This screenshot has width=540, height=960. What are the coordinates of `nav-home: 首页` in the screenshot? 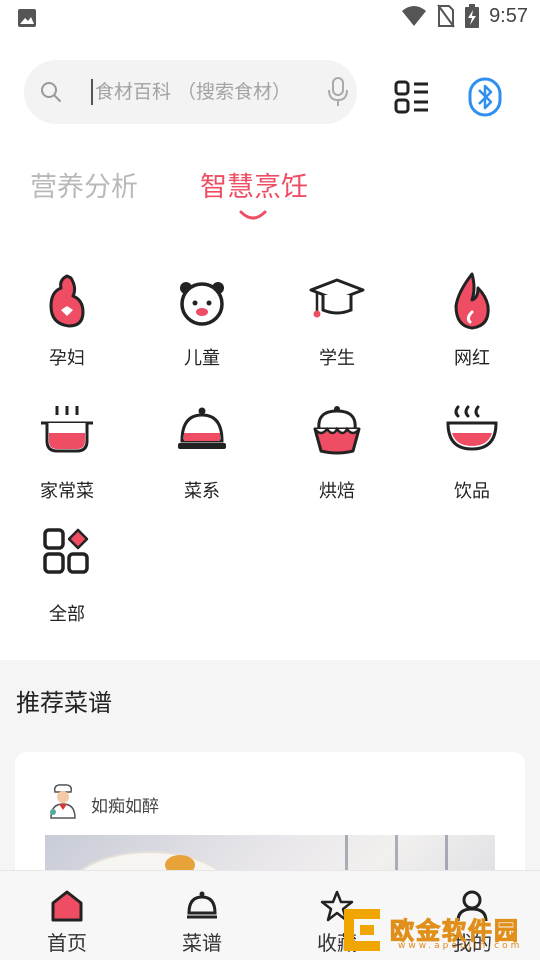 It's located at (67, 915).